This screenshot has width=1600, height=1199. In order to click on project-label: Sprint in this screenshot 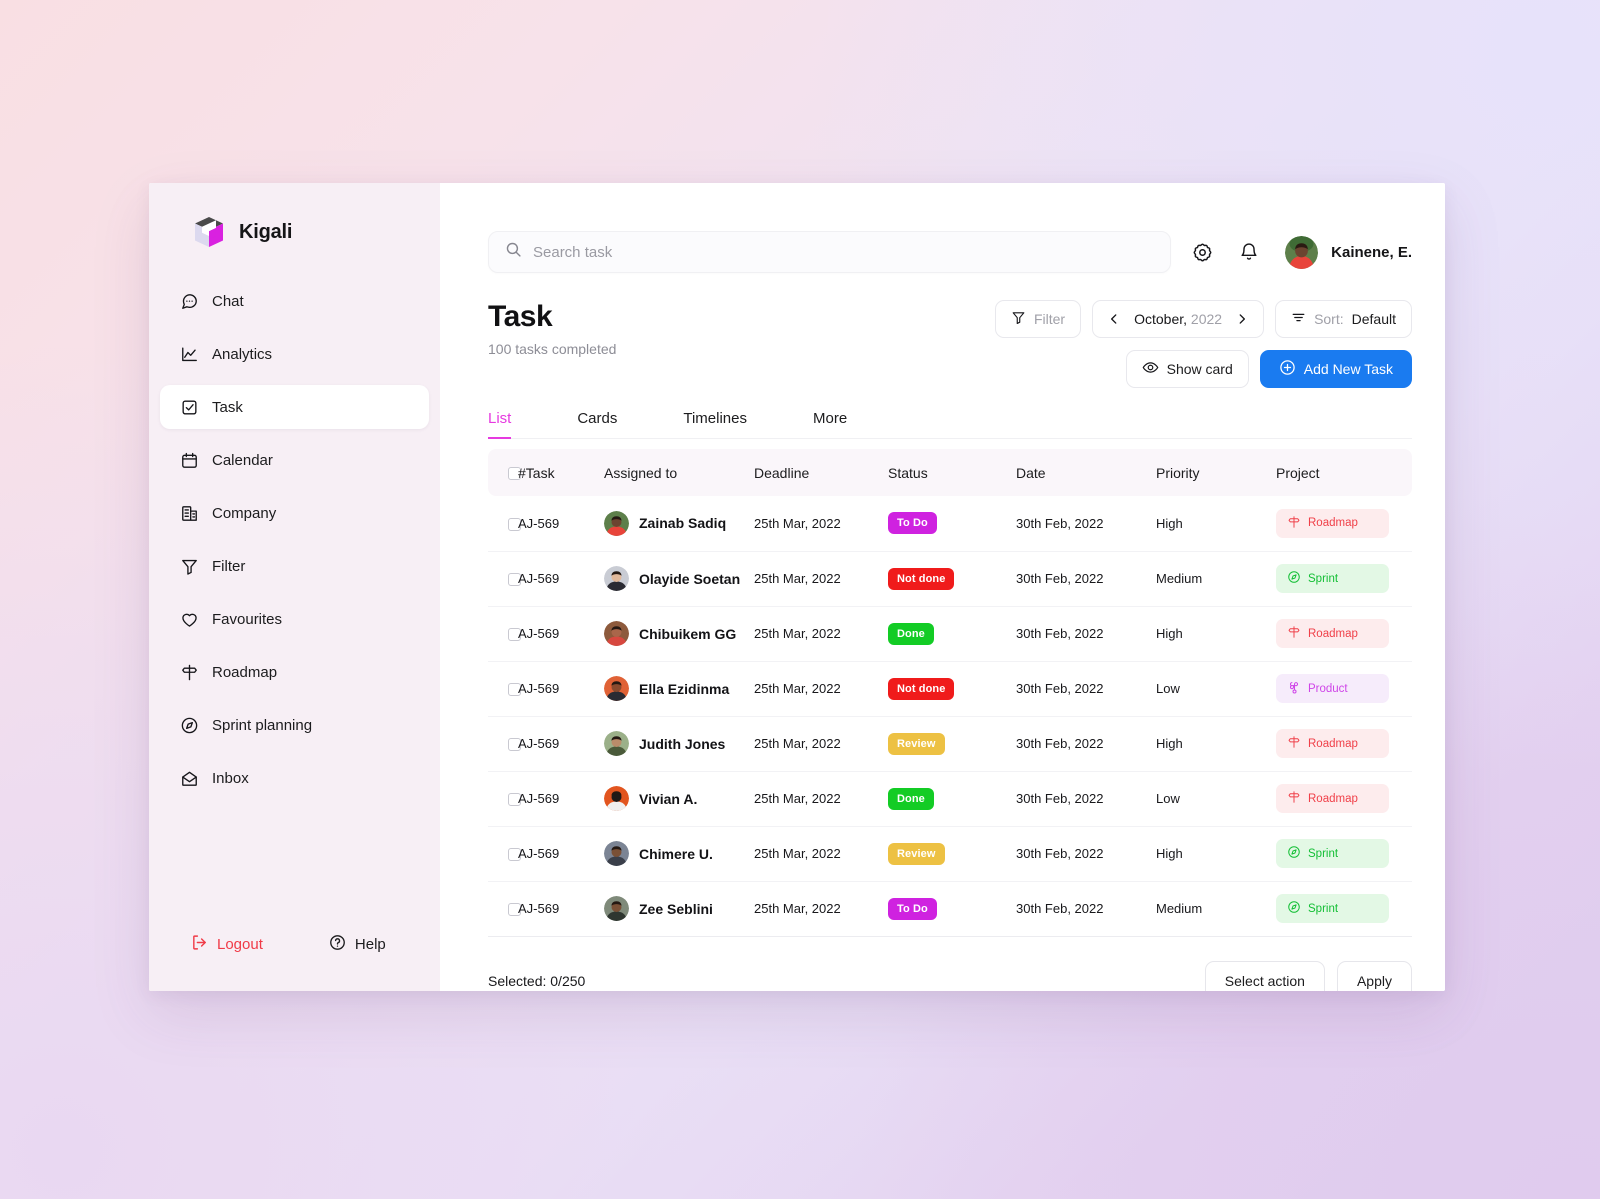, I will do `click(1323, 853)`.